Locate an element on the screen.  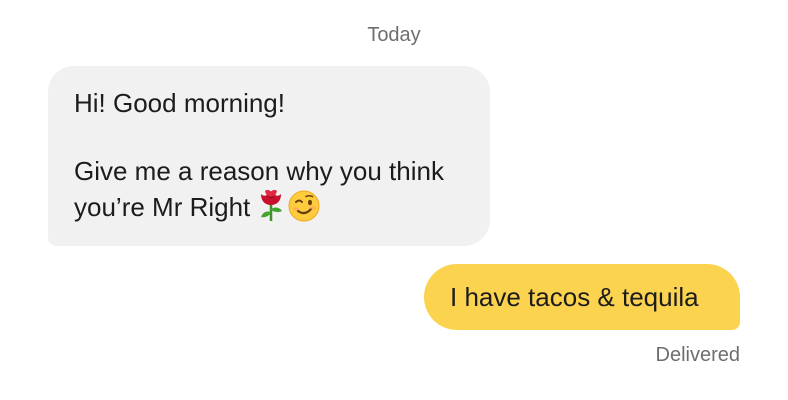
outgoing-message-bubble: I have tacos & tequila is located at coordinates (582, 297).